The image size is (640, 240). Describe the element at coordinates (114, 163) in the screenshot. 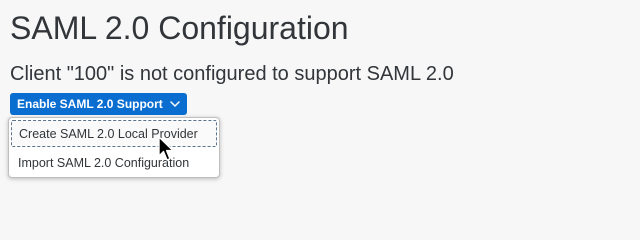

I see `menu-item-import-configuration: Import SAML 2.0 Configuration` at that location.